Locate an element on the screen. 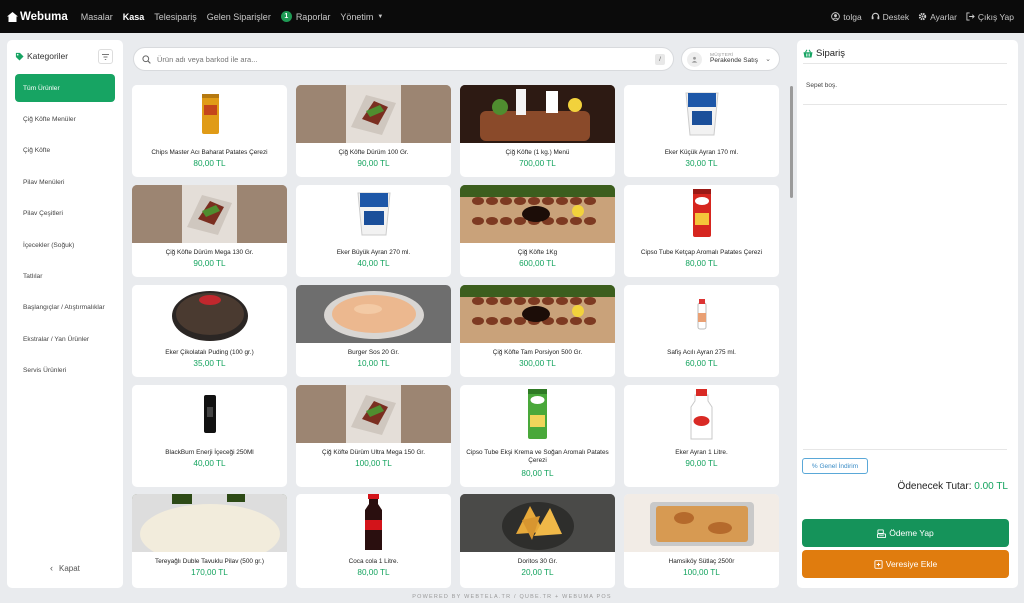  support-link: Destek is located at coordinates (890, 17).